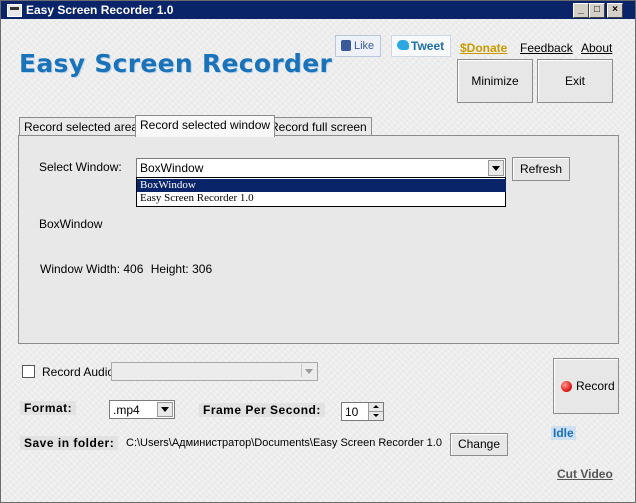  Describe the element at coordinates (403, 45) in the screenshot. I see `twitter-bird-icon` at that location.